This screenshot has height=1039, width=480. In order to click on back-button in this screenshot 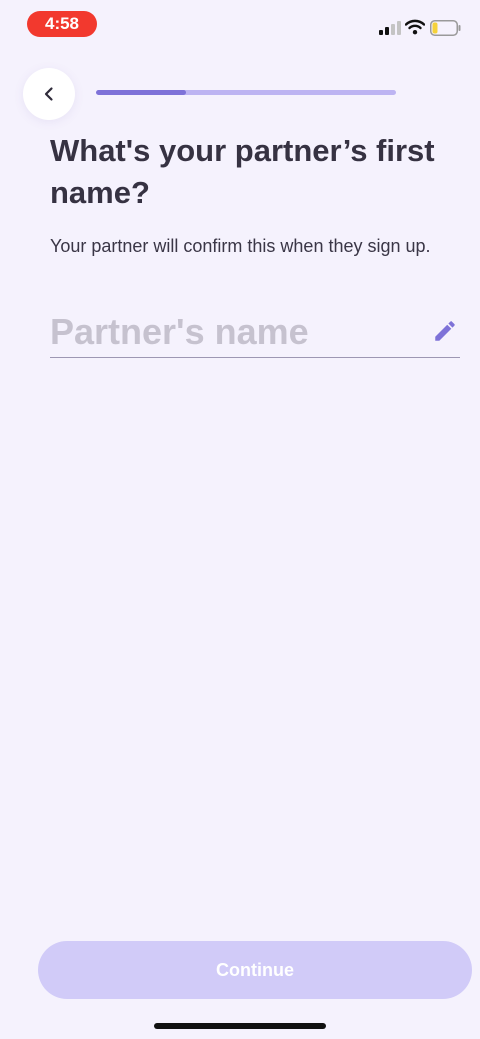, I will do `click(49, 94)`.